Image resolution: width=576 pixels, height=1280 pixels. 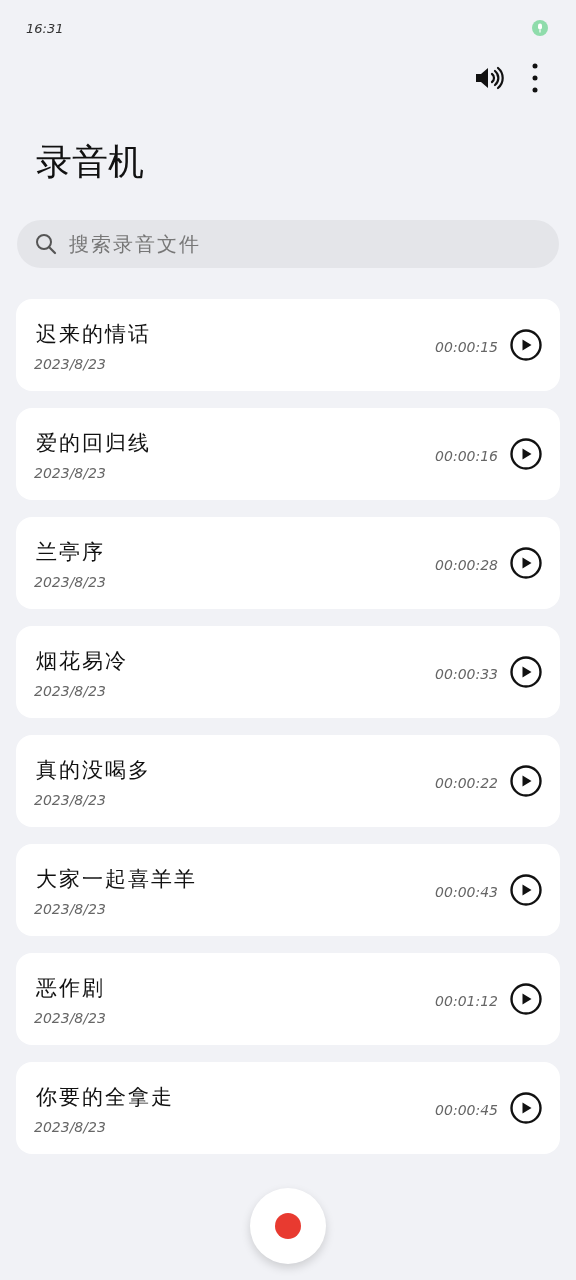 I want to click on search-field: 搜索录音文件, so click(x=288, y=244).